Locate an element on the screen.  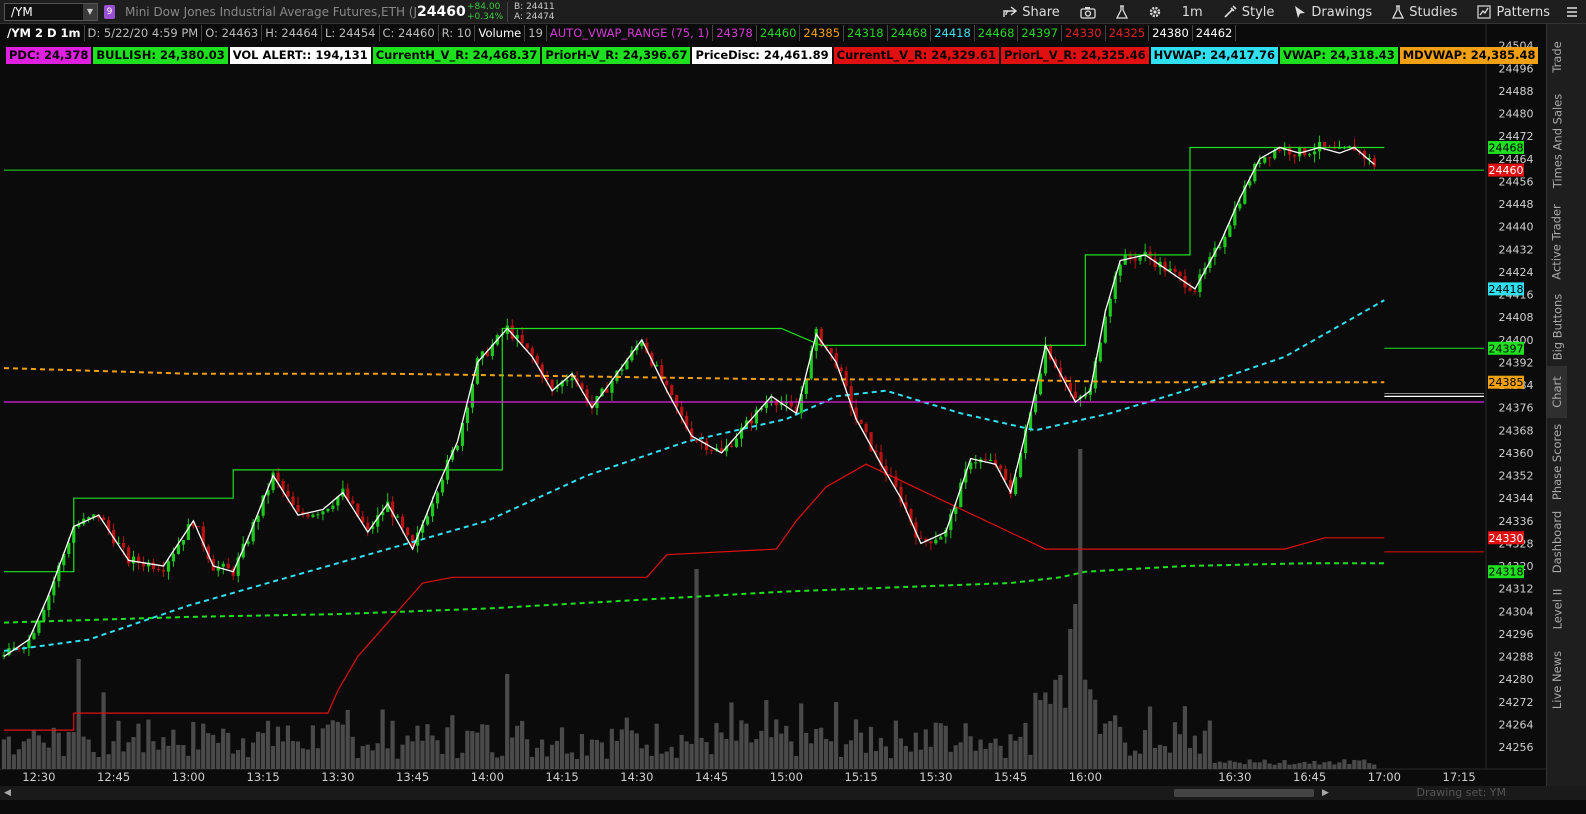
study-label: PriceDisc: 24,461.89 is located at coordinates (762, 55).